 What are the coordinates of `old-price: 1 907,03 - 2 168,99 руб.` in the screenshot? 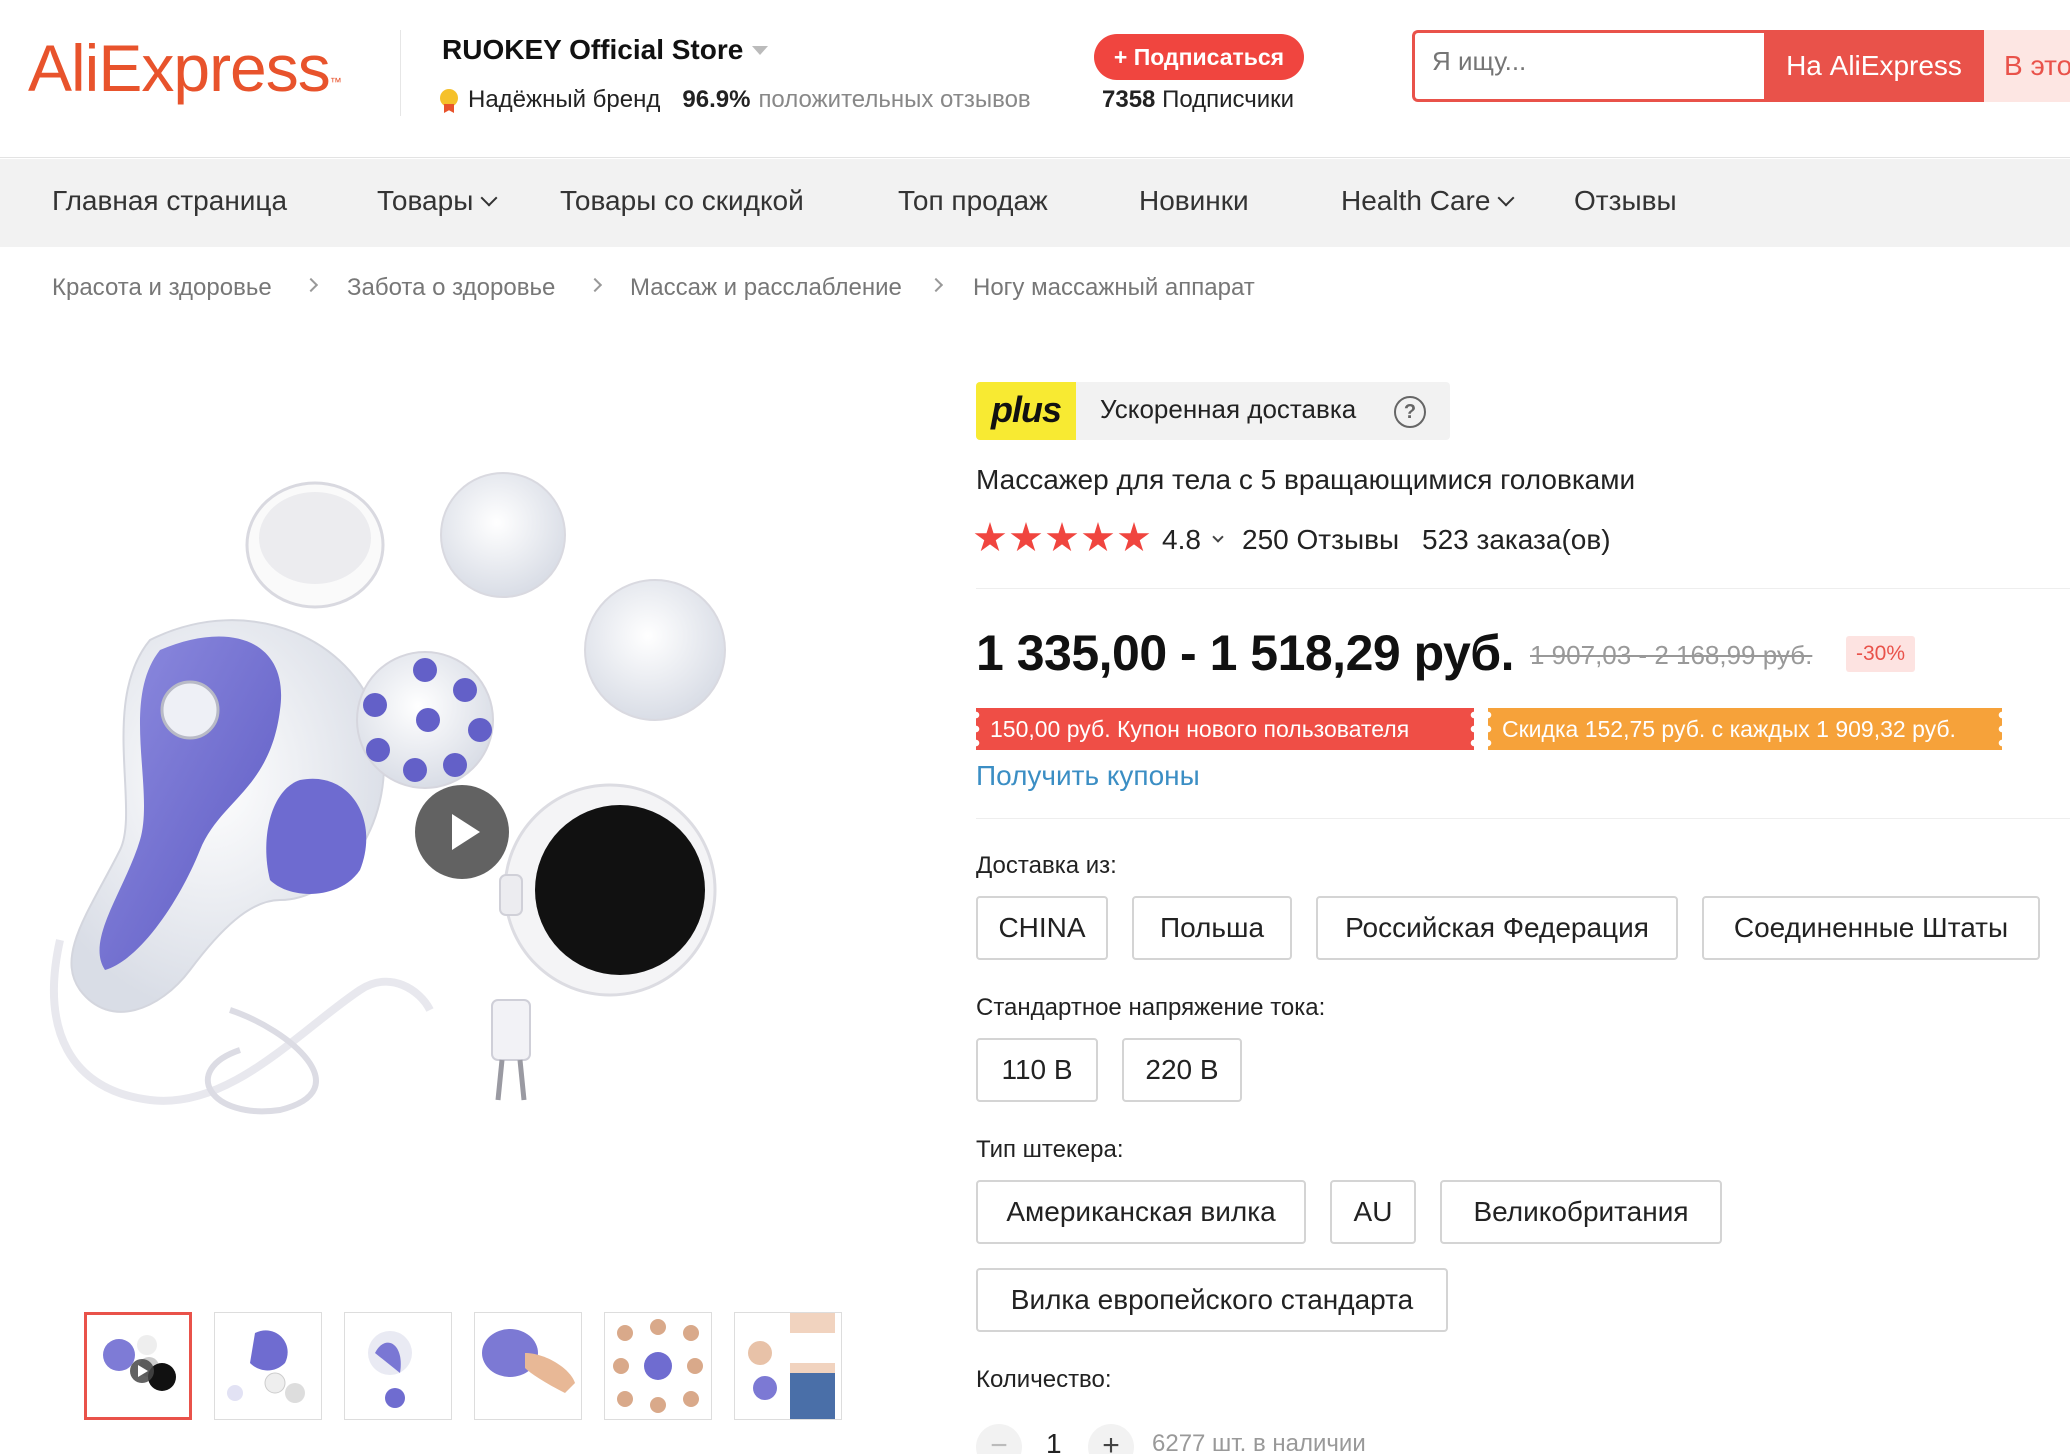 It's located at (1671, 655).